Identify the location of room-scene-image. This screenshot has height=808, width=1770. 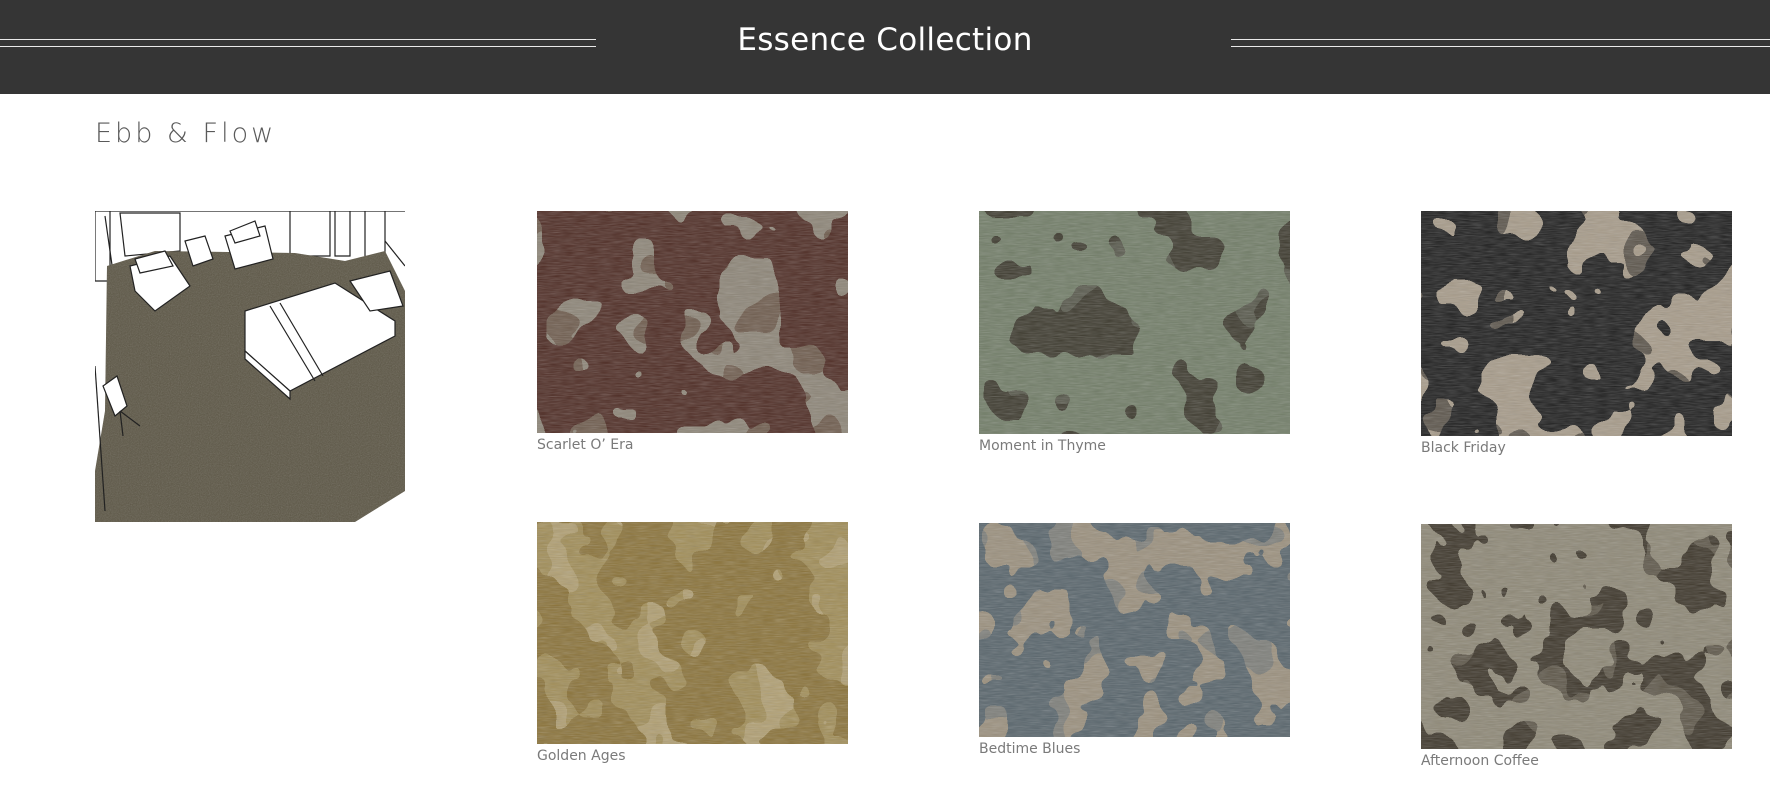
(250, 366).